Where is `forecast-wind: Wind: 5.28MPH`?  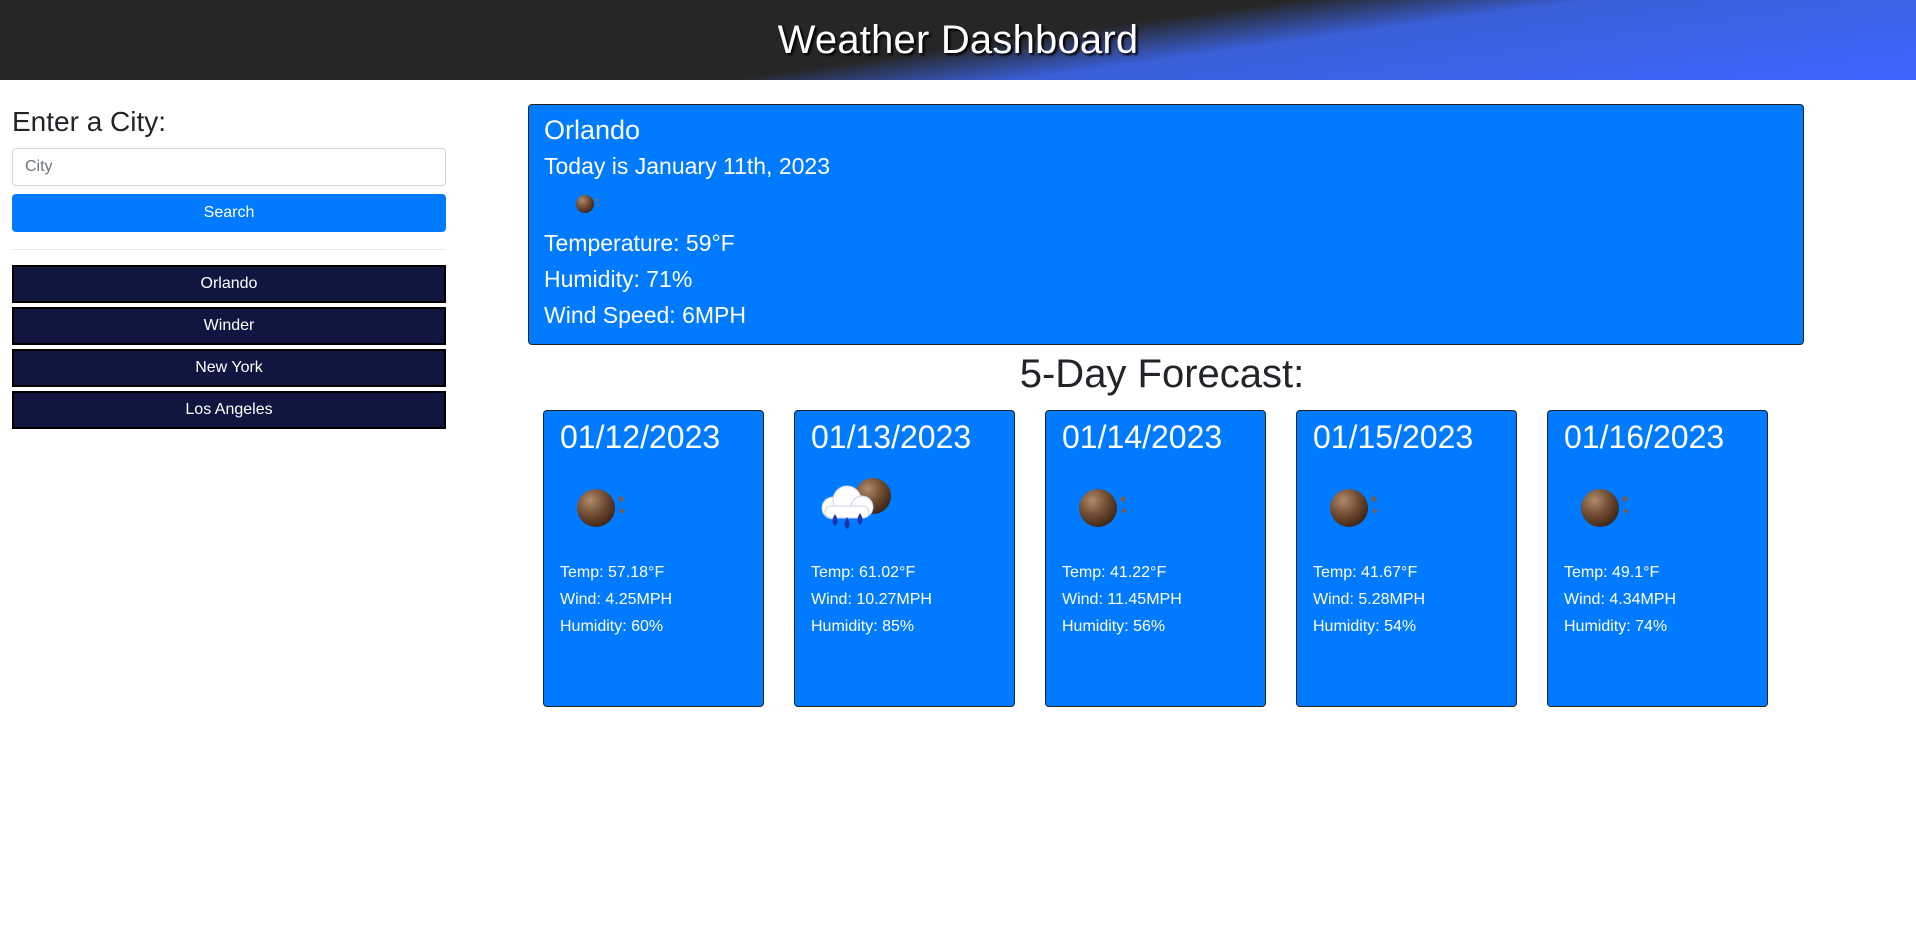
forecast-wind: Wind: 5.28MPH is located at coordinates (1369, 599).